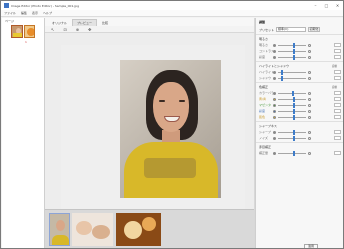 The height and width of the screenshot is (249, 344). Describe the element at coordinates (291, 29) in the screenshot. I see `preset-select: 標準(C)` at that location.